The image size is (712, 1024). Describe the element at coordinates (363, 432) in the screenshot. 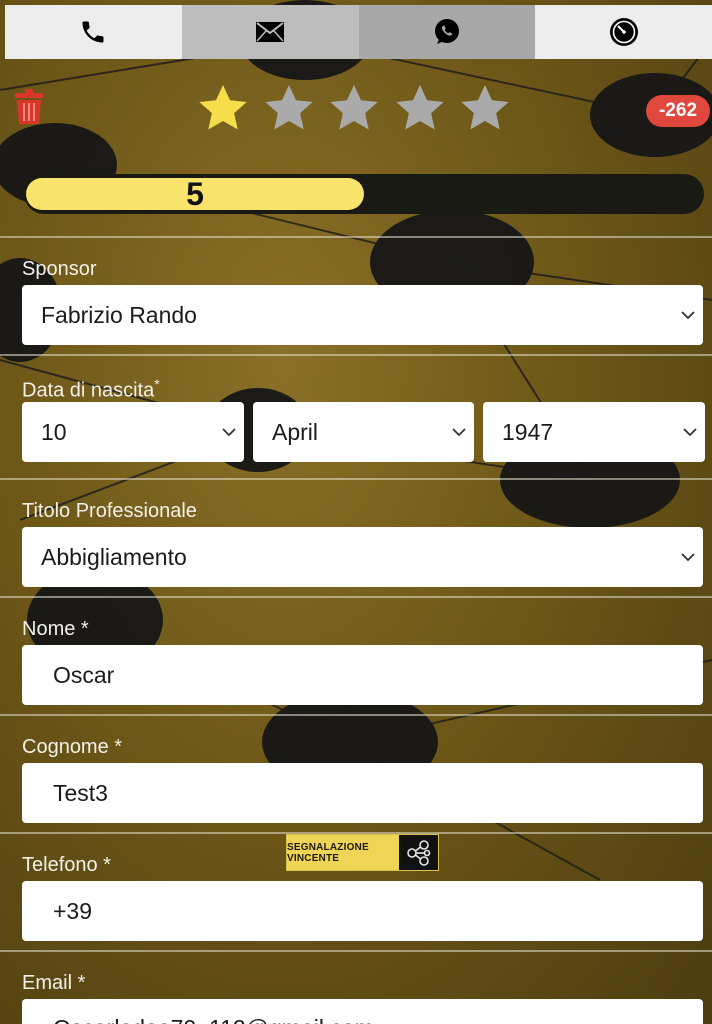

I see `birth-month-select: April` at that location.